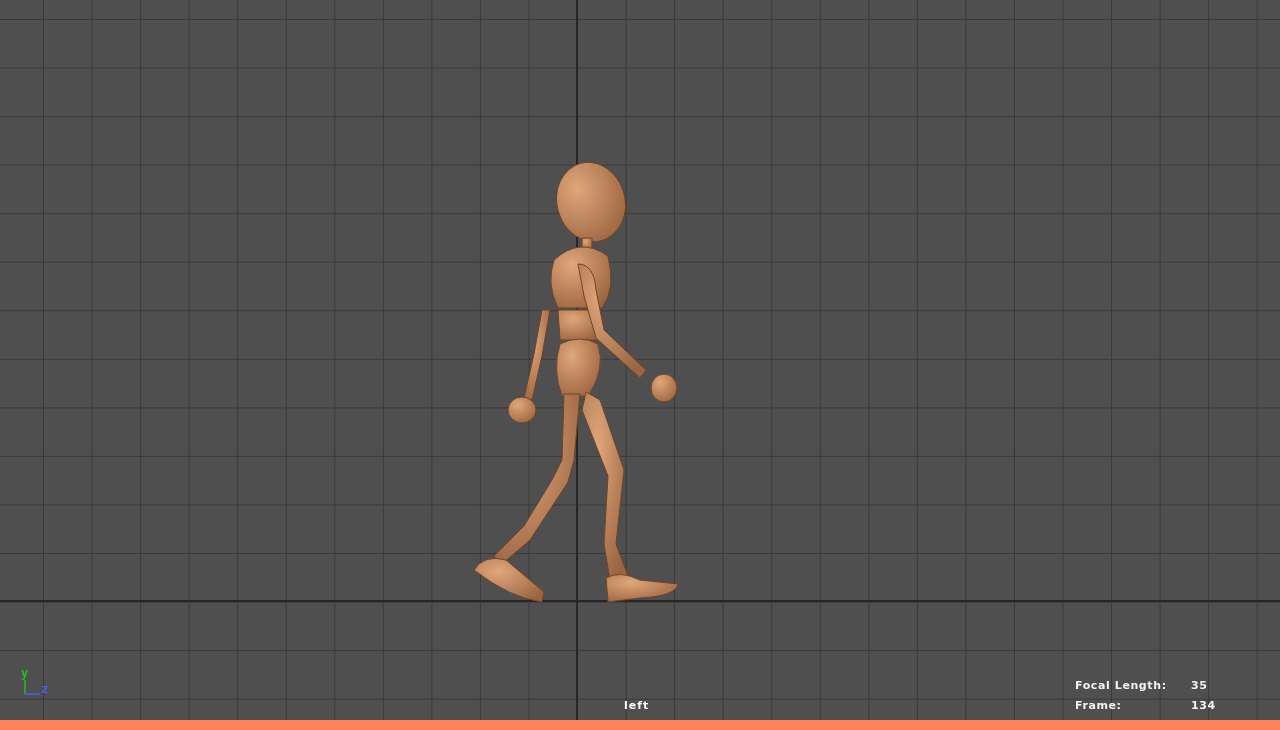  I want to click on hud-value: 134, so click(1203, 705).